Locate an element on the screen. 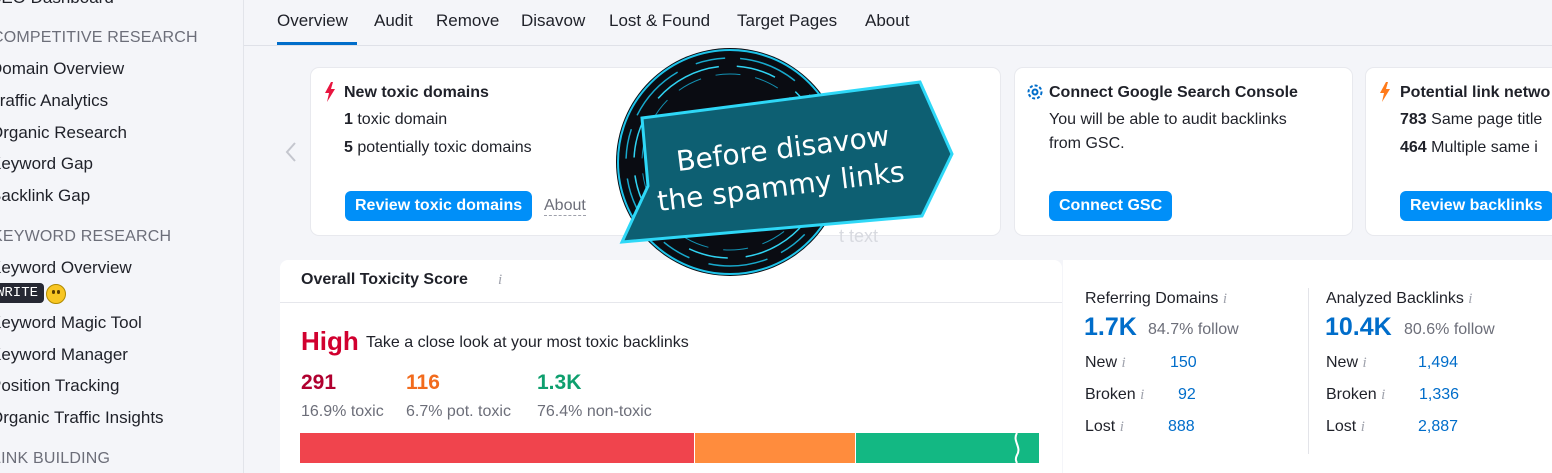 This screenshot has width=1552, height=473. sidebar-item-seo-dashboard: SEO Dashboard is located at coordinates (57, 4).